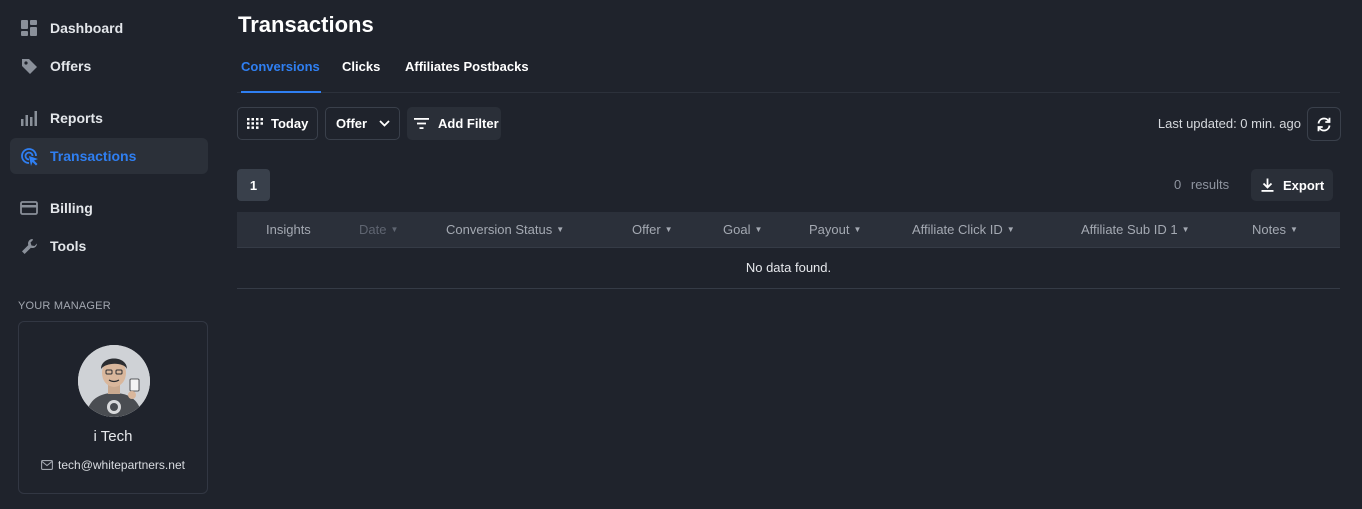 This screenshot has width=1362, height=509. Describe the element at coordinates (114, 381) in the screenshot. I see `avatar` at that location.